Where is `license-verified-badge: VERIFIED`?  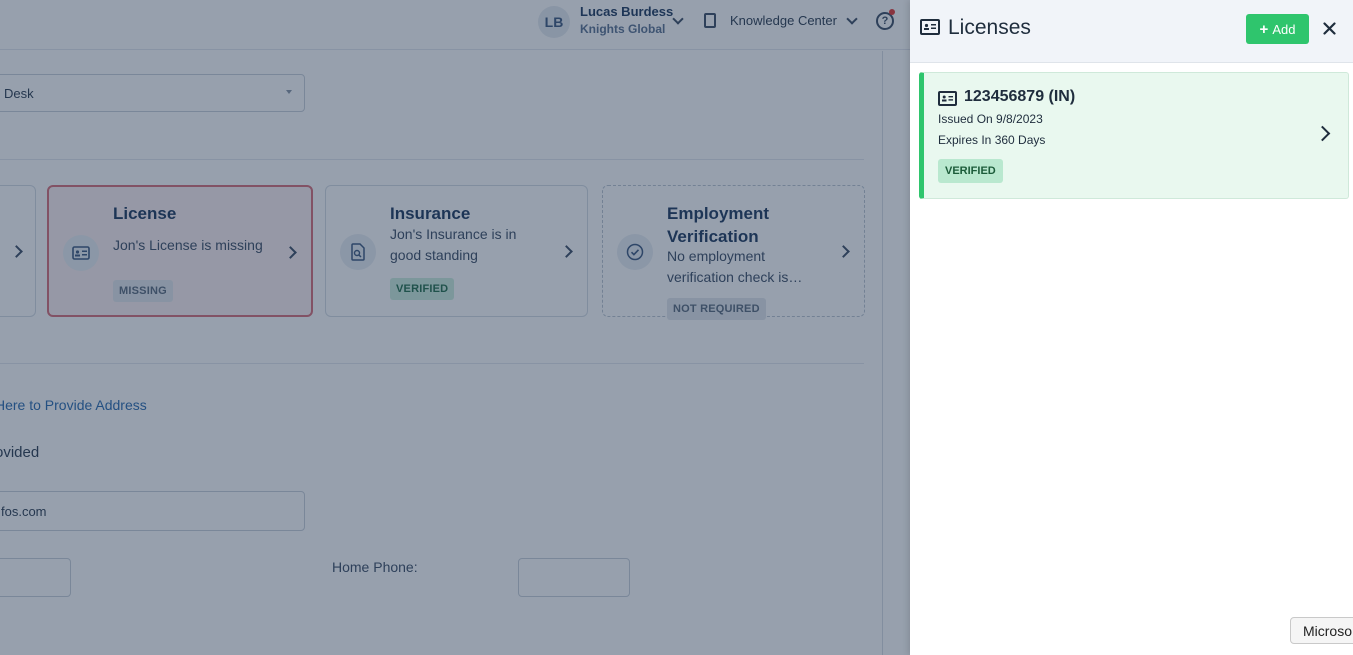
license-verified-badge: VERIFIED is located at coordinates (970, 171).